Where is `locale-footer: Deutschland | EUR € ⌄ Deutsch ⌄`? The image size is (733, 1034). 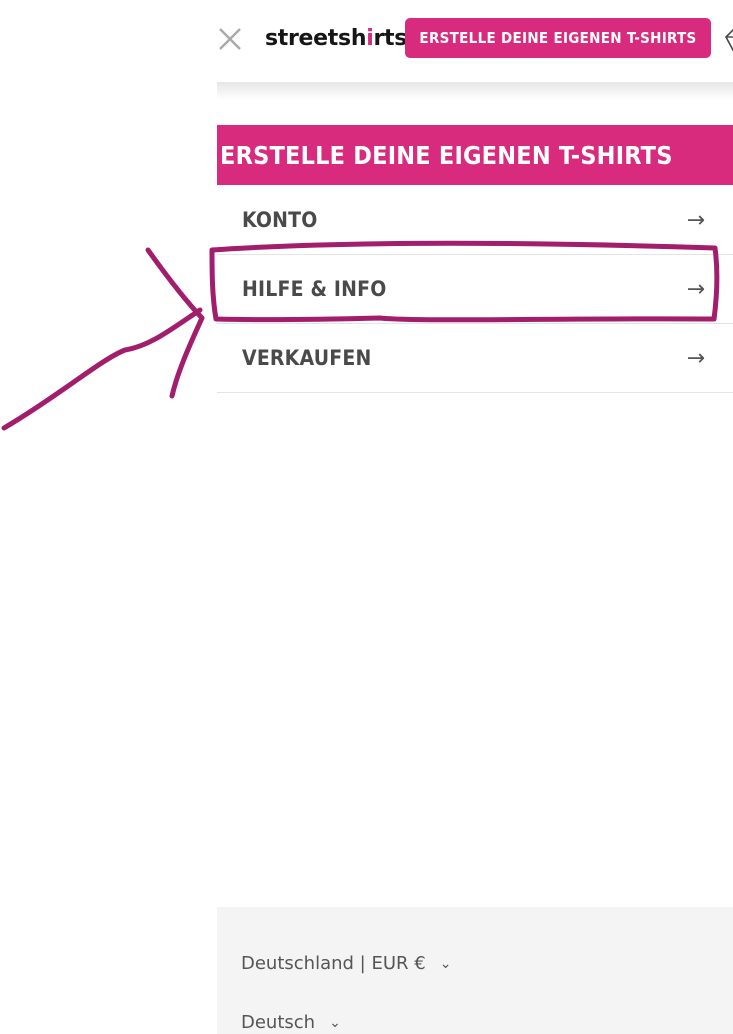 locale-footer: Deutschland | EUR € ⌄ Deutsch ⌄ is located at coordinates (475, 970).